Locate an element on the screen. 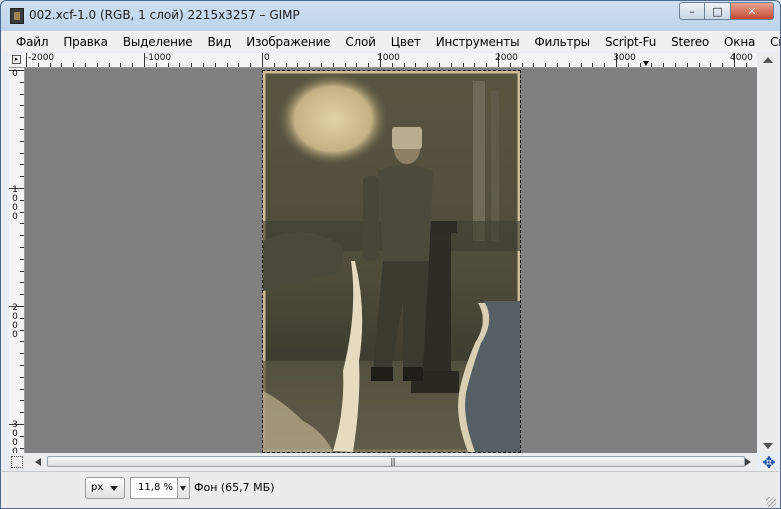 The height and width of the screenshot is (509, 781). menu-edit: Правка is located at coordinates (78, 42).